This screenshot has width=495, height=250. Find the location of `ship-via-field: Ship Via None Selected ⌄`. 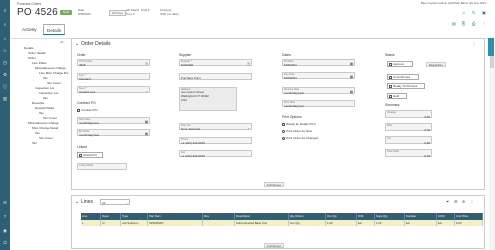

ship-via-field: Ship Via None Selected ⌄ is located at coordinates (215, 127).